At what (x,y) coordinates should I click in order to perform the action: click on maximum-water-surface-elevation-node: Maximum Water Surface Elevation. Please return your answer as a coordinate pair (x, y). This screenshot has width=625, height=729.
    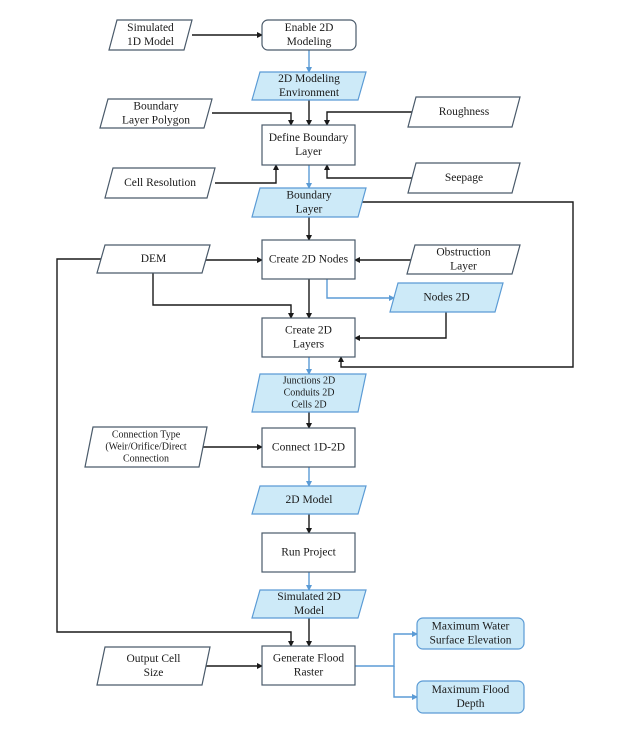
    Looking at the image, I should click on (470, 633).